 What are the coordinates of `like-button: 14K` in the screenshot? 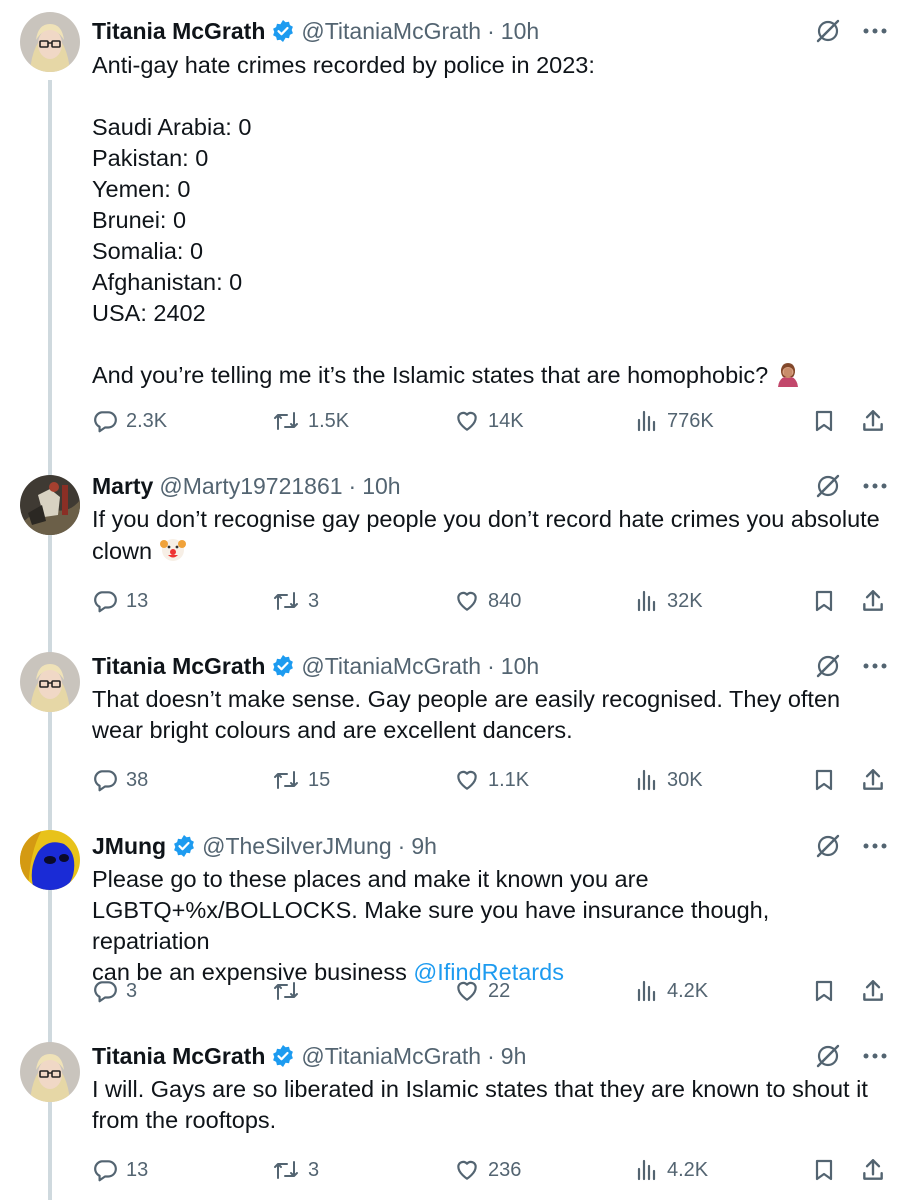 It's located at (489, 421).